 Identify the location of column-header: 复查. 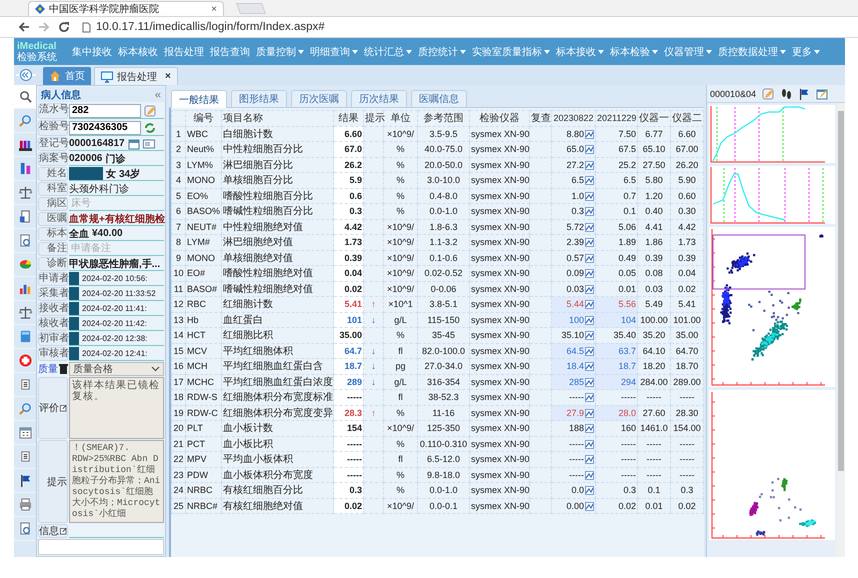
(541, 118).